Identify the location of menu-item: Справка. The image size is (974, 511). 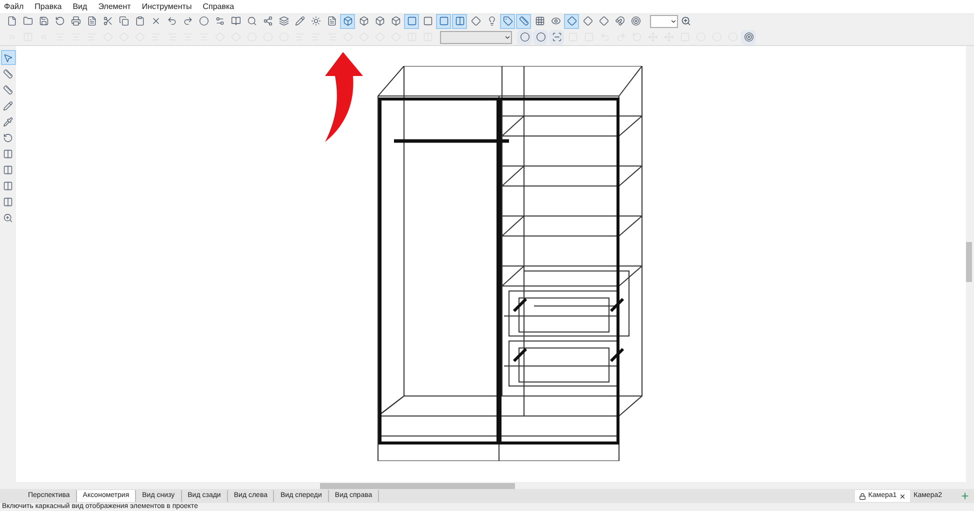
(218, 6).